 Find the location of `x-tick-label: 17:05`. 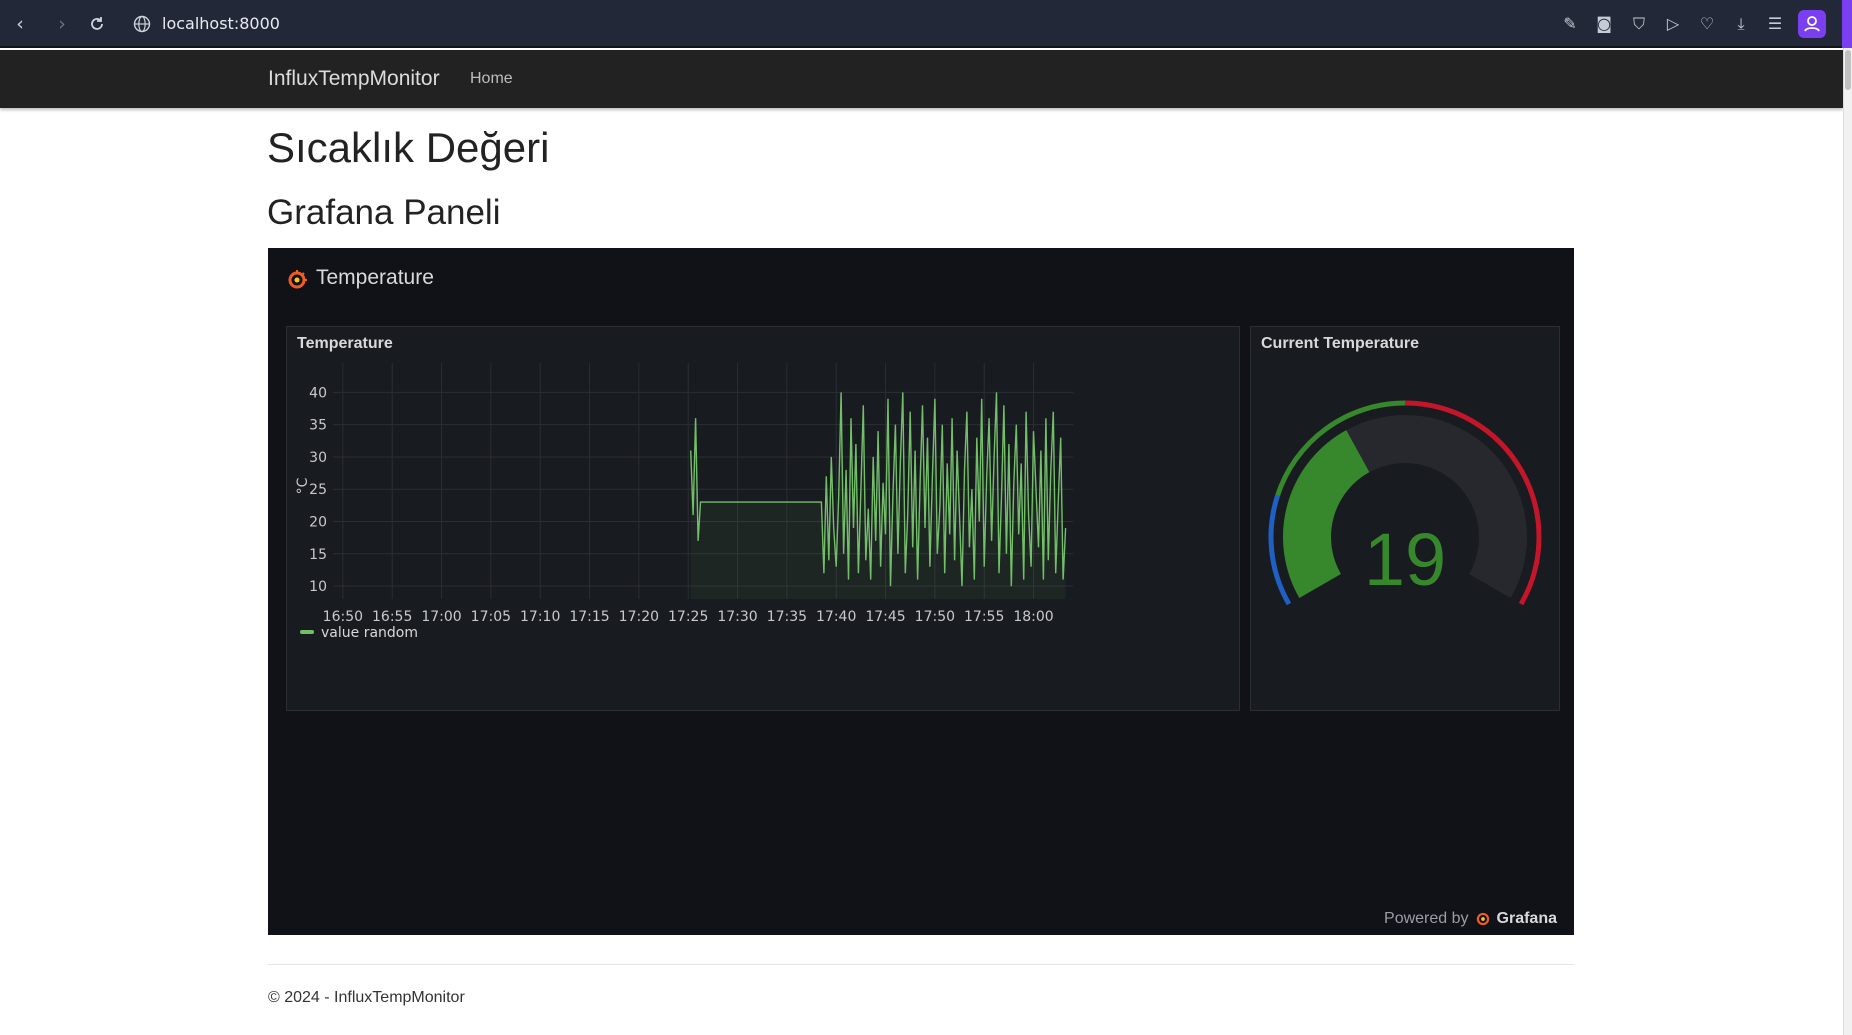

x-tick-label: 17:05 is located at coordinates (491, 617).